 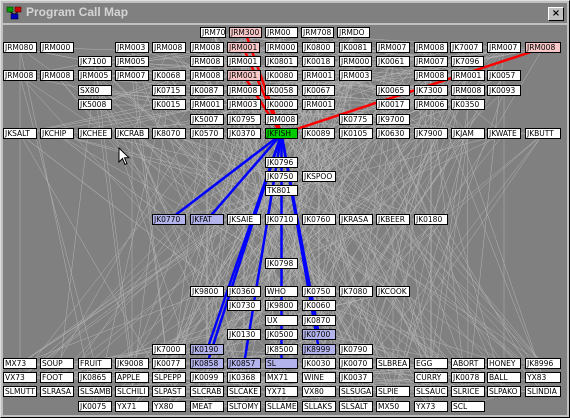 What do you see at coordinates (132, 363) in the screenshot?
I see `program-node: JK9008` at bounding box center [132, 363].